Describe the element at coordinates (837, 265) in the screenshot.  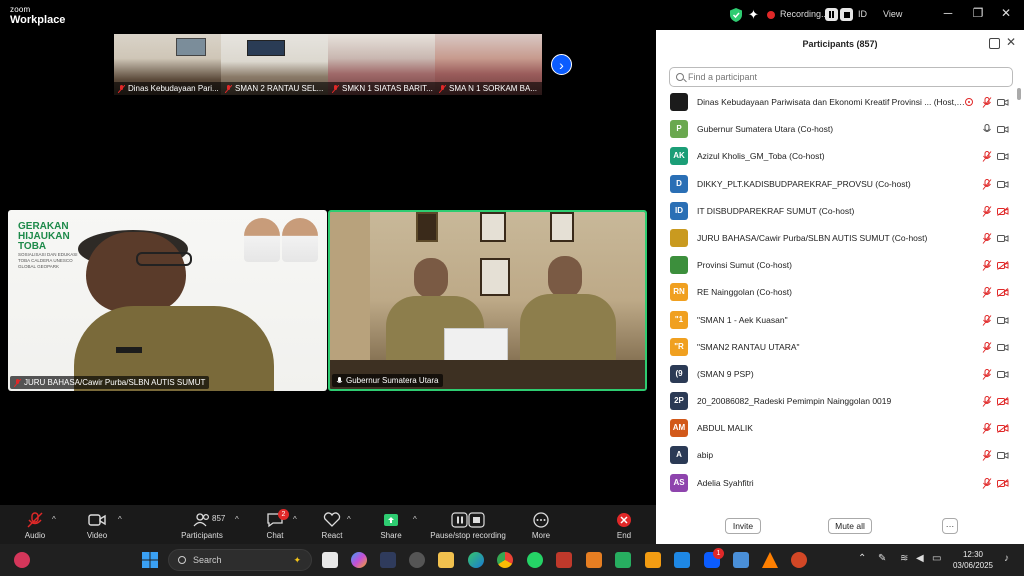
I see `participant-row: Provinsi Sumut (Co-host)` at that location.